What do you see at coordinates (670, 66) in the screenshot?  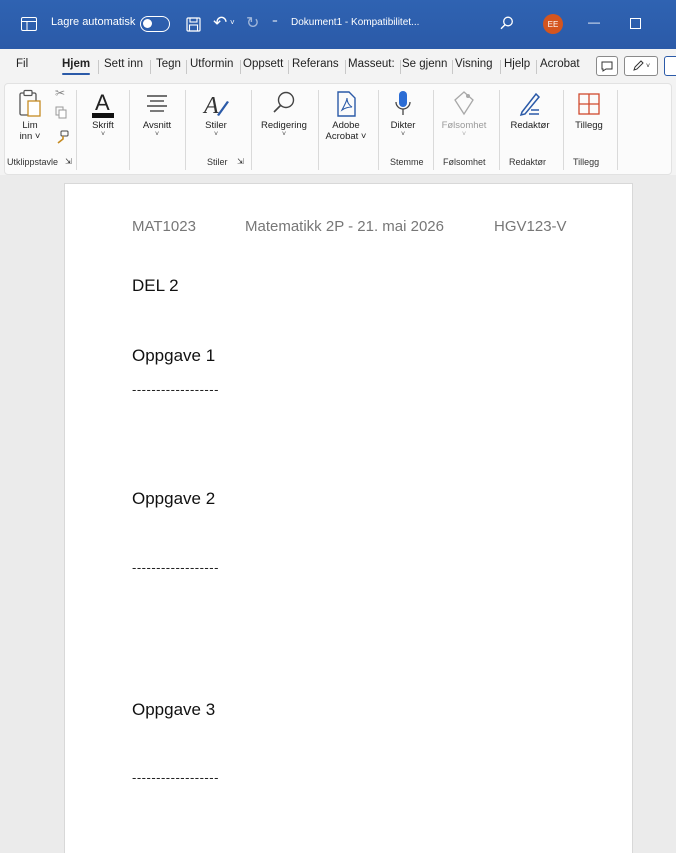 I see `share-button` at bounding box center [670, 66].